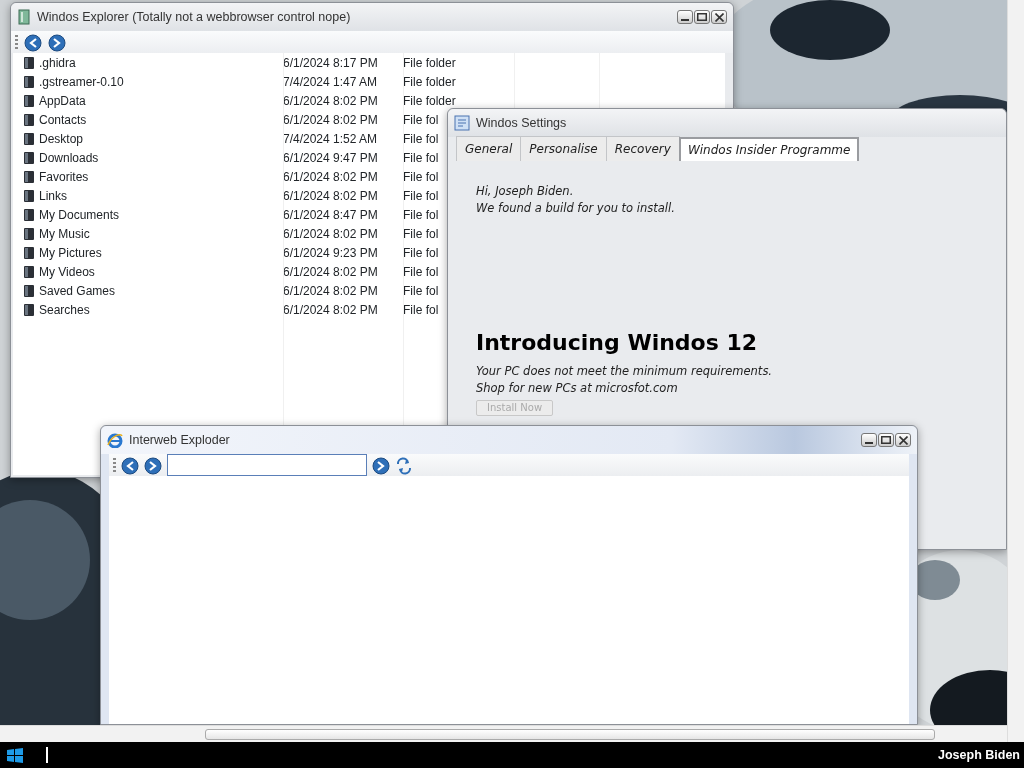 This screenshot has width=1024, height=768. I want to click on text-cursor, so click(47, 755).